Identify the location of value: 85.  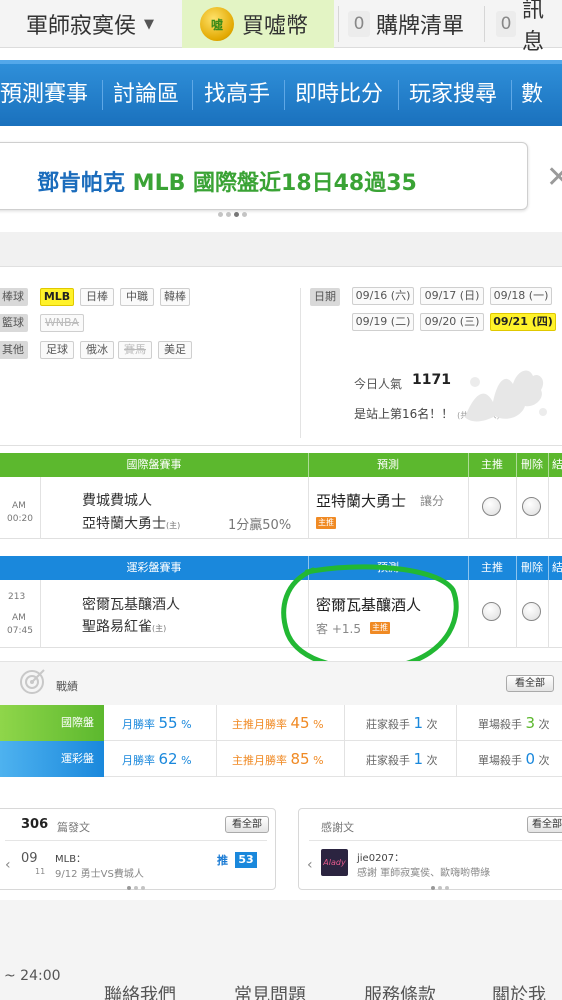
(300, 759).